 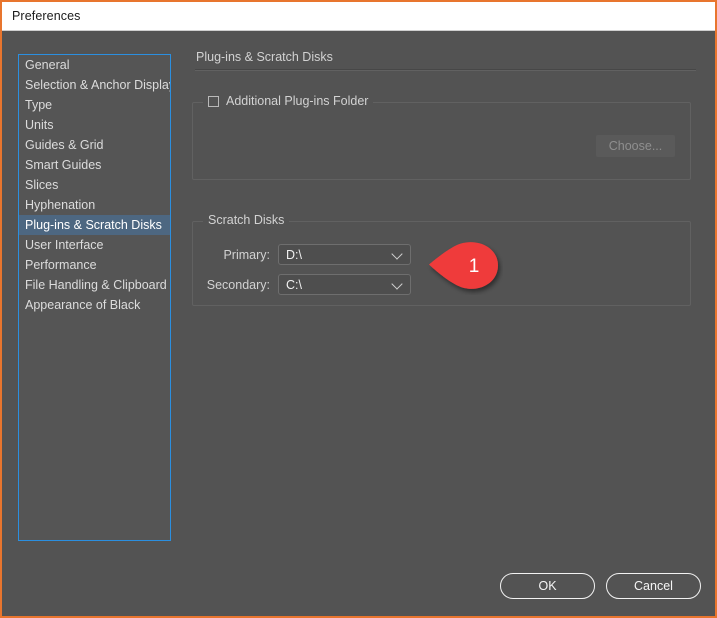 I want to click on sidebar-item-user-interface: User Interface, so click(x=94, y=245).